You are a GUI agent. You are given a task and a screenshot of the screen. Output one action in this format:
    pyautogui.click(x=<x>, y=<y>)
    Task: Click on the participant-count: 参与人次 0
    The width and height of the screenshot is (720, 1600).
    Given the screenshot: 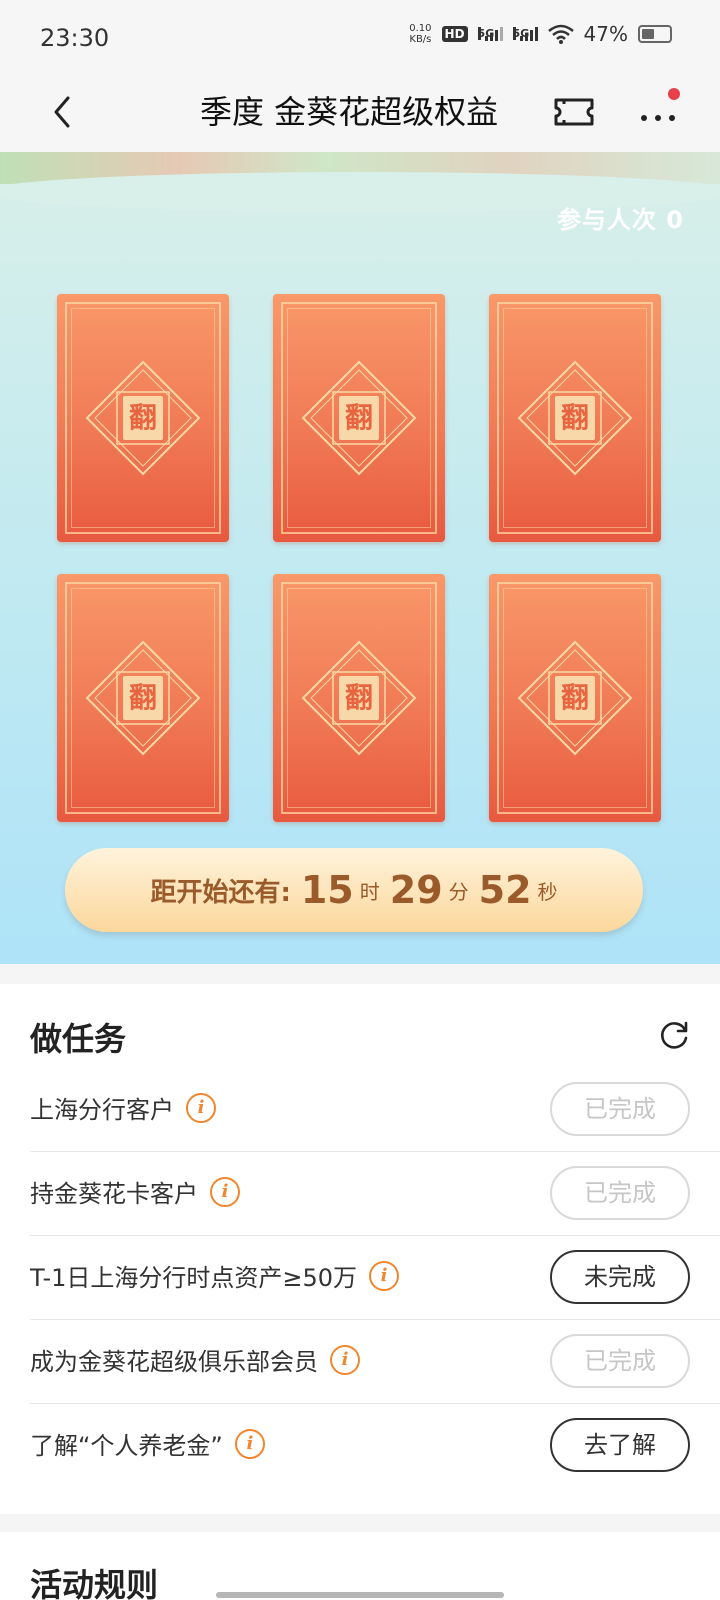 What is the action you would take?
    pyautogui.click(x=620, y=220)
    